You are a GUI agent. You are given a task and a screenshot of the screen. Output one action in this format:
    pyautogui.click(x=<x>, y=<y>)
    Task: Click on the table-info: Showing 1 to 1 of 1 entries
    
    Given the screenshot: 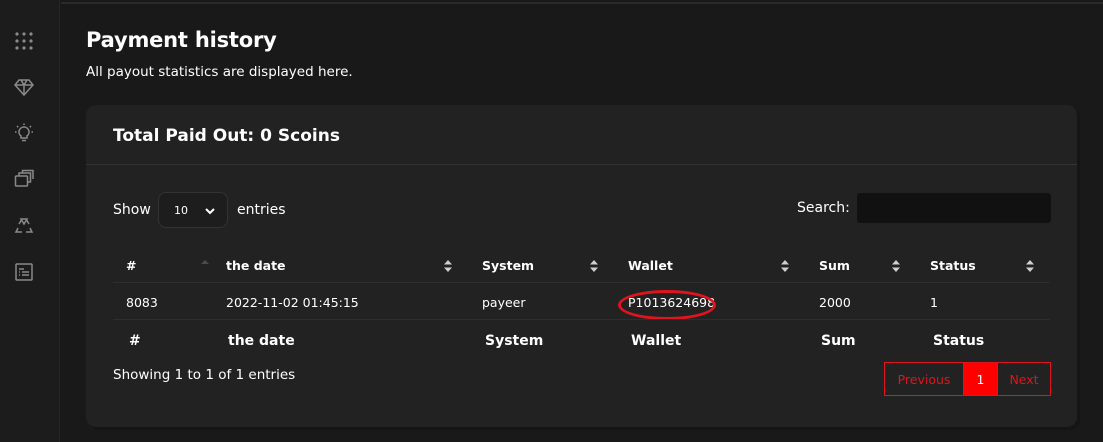 What is the action you would take?
    pyautogui.click(x=204, y=375)
    